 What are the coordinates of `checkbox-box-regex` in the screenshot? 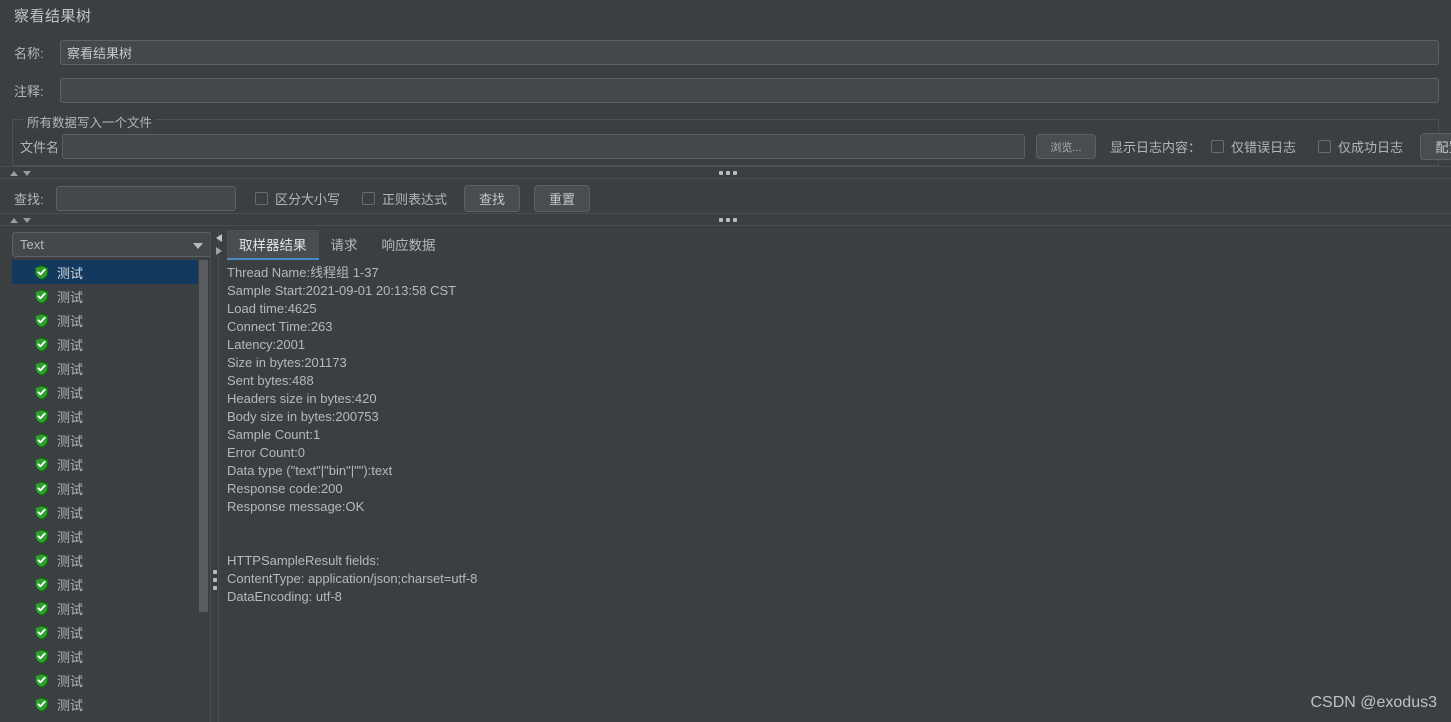 It's located at (369, 198).